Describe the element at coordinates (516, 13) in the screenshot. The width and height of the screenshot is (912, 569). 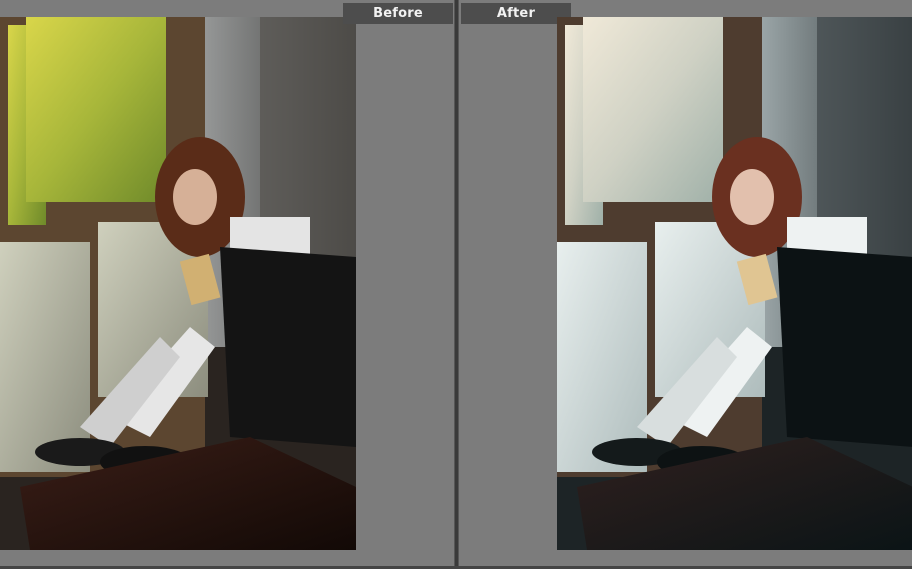
I see `after-label: After` at that location.